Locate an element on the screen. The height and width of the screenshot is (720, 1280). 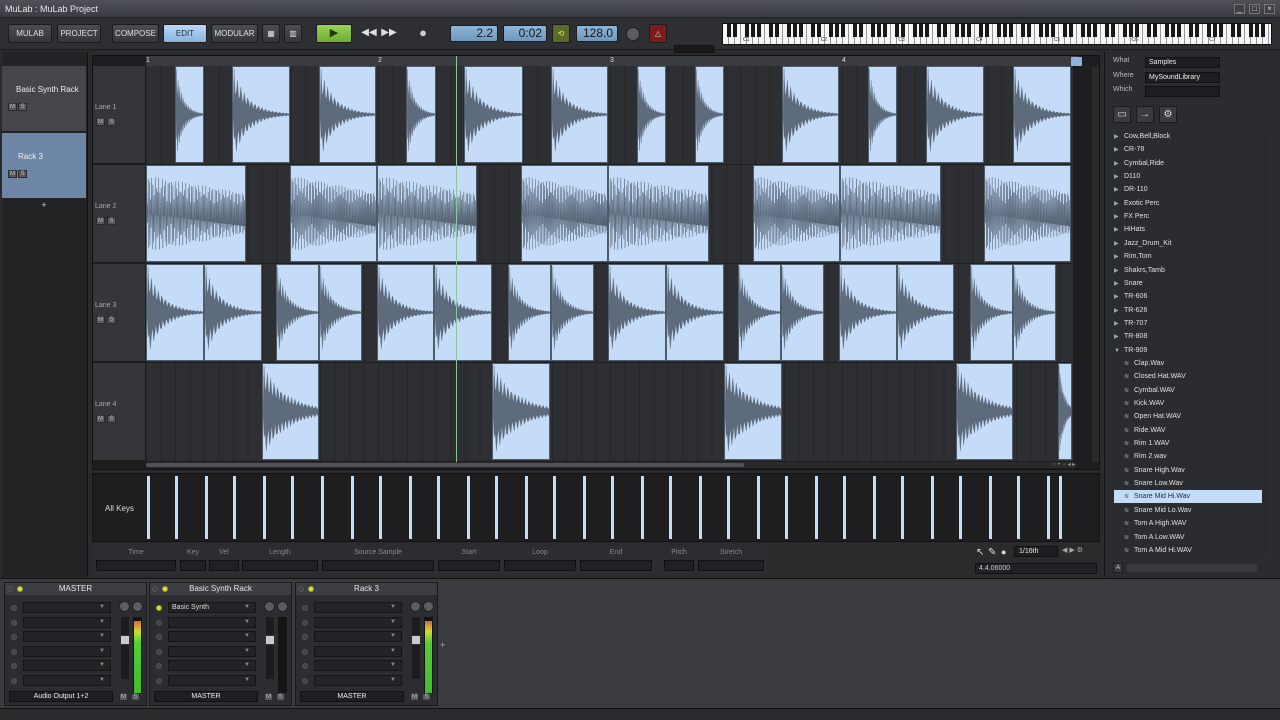
browser-file: ≋ Tom A Low.WAV is located at coordinates (1188, 537).